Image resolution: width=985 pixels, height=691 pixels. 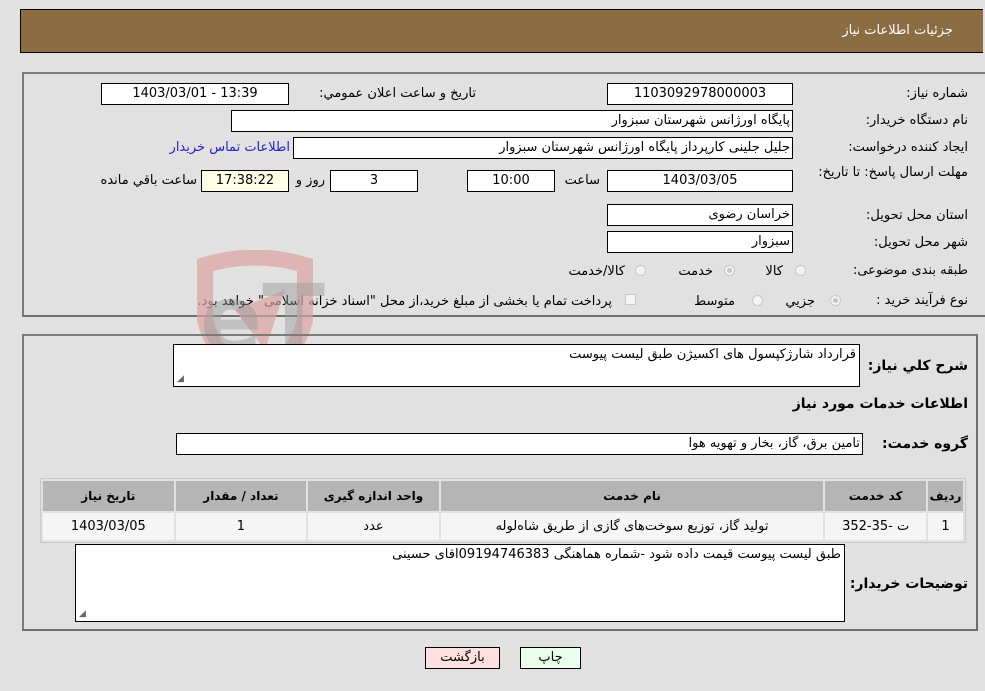 What do you see at coordinates (108, 526) in the screenshot?
I see `cell-need-date: 1403/03/05` at bounding box center [108, 526].